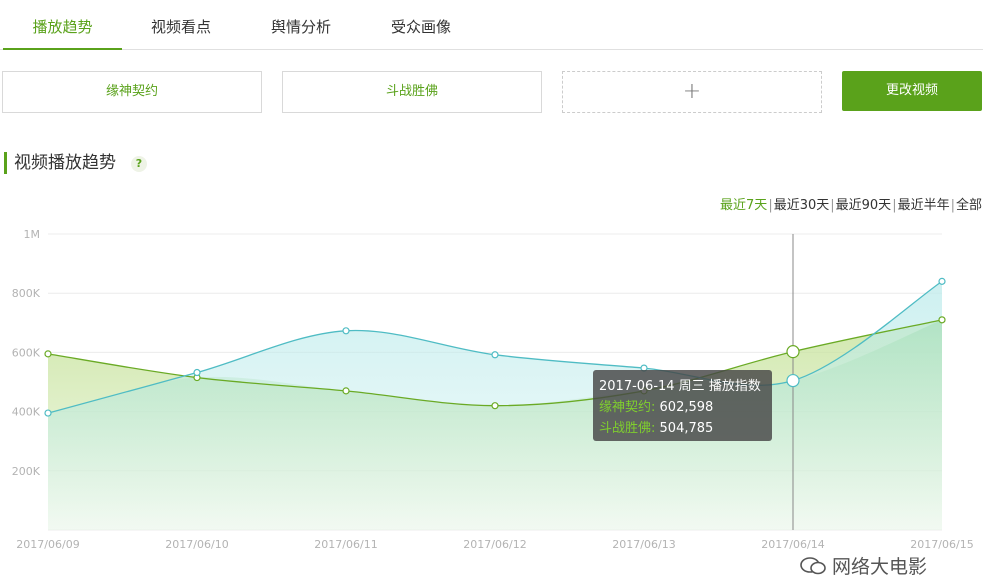 This screenshot has width=989, height=576. Describe the element at coordinates (692, 92) in the screenshot. I see `add-video-button: +` at that location.